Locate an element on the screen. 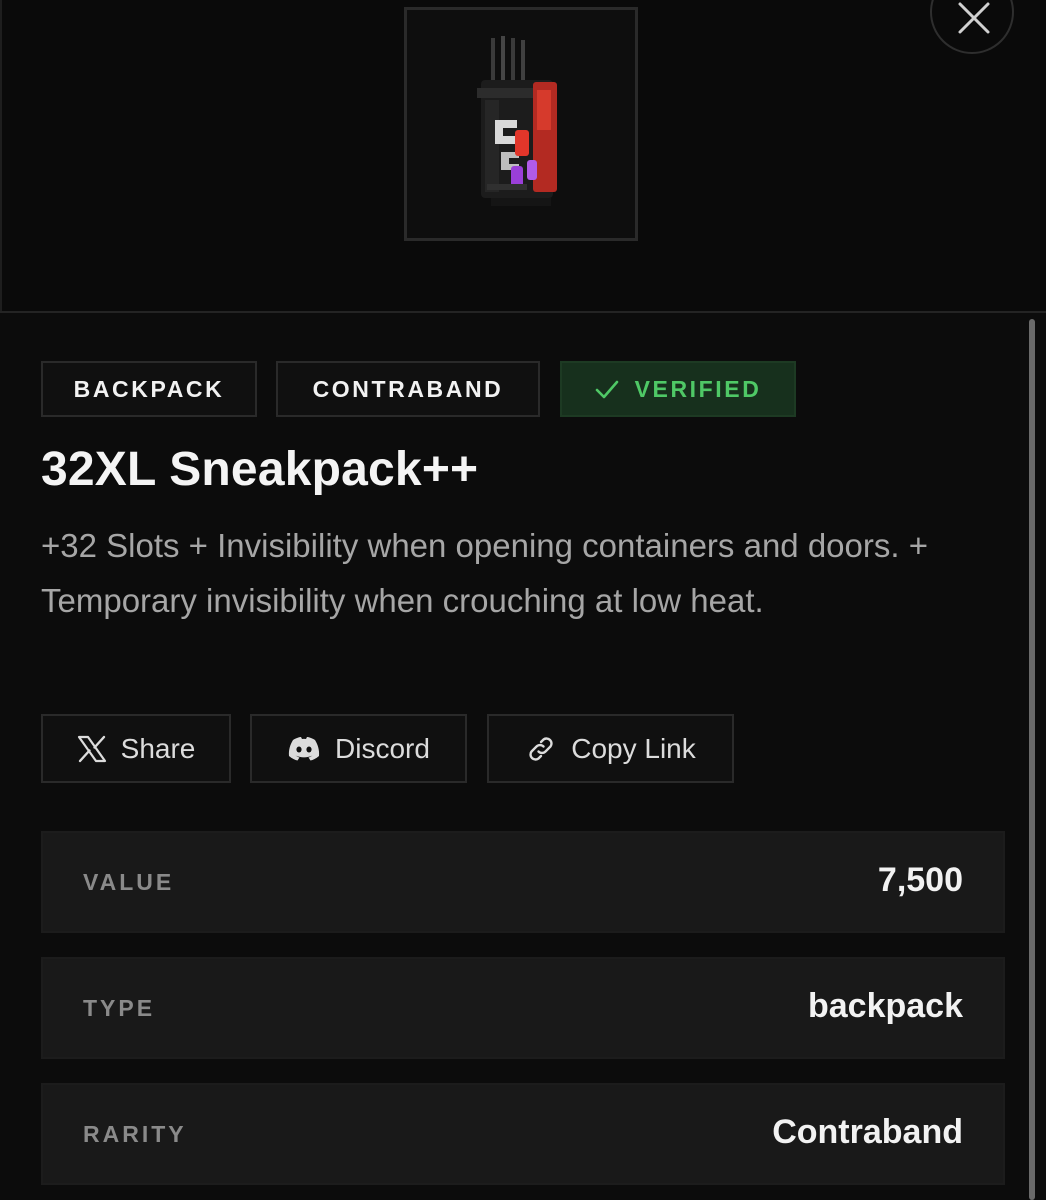  discord-icon is located at coordinates (304, 748).